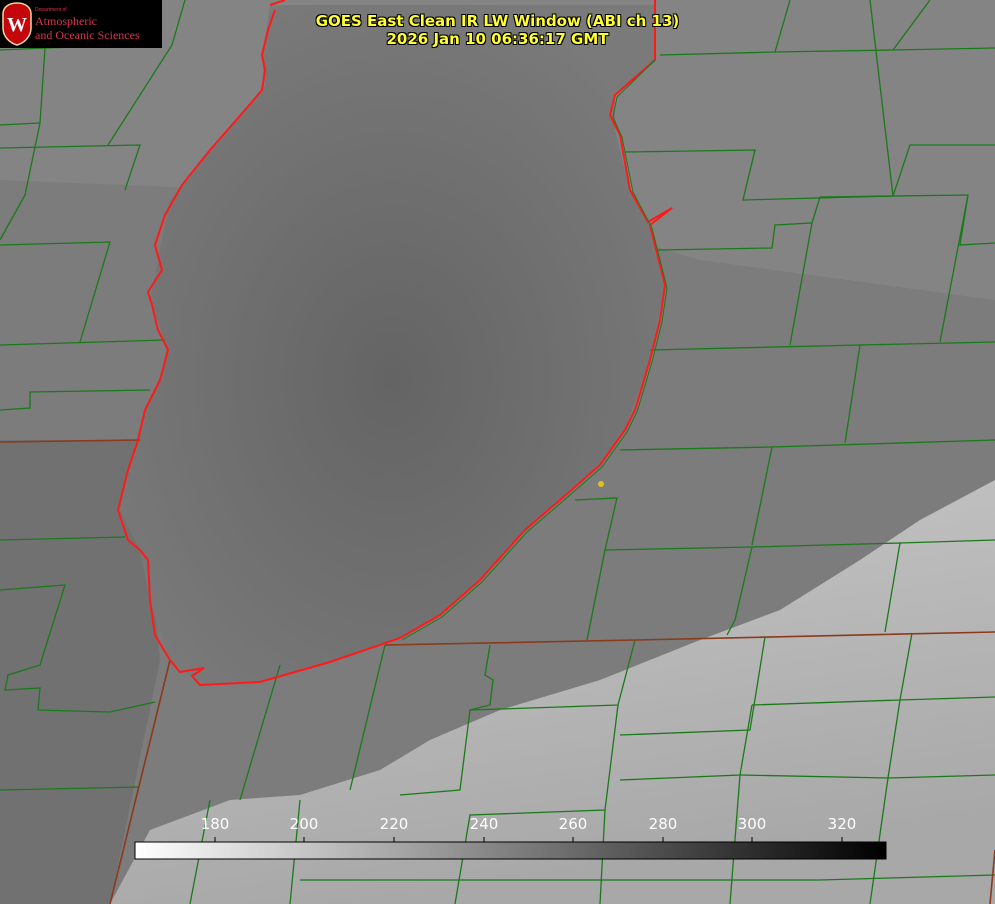 The width and height of the screenshot is (995, 904). Describe the element at coordinates (842, 824) in the screenshot. I see `colorbar-tick-label: 320` at that location.